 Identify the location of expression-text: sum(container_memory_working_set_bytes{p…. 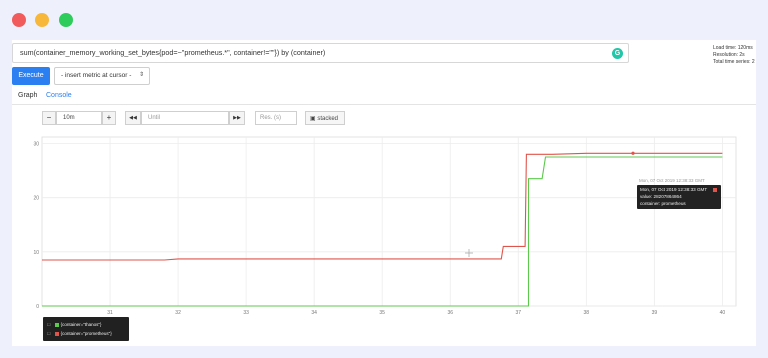
(173, 52).